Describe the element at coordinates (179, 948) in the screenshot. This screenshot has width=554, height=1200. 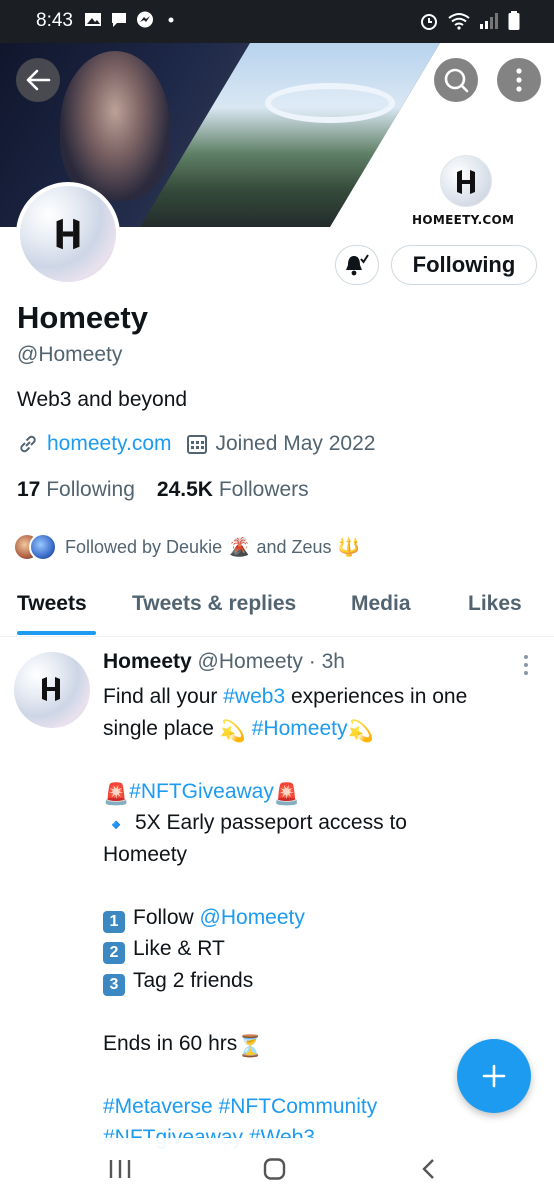
I see `tweet-text-segment: Like & RT` at that location.